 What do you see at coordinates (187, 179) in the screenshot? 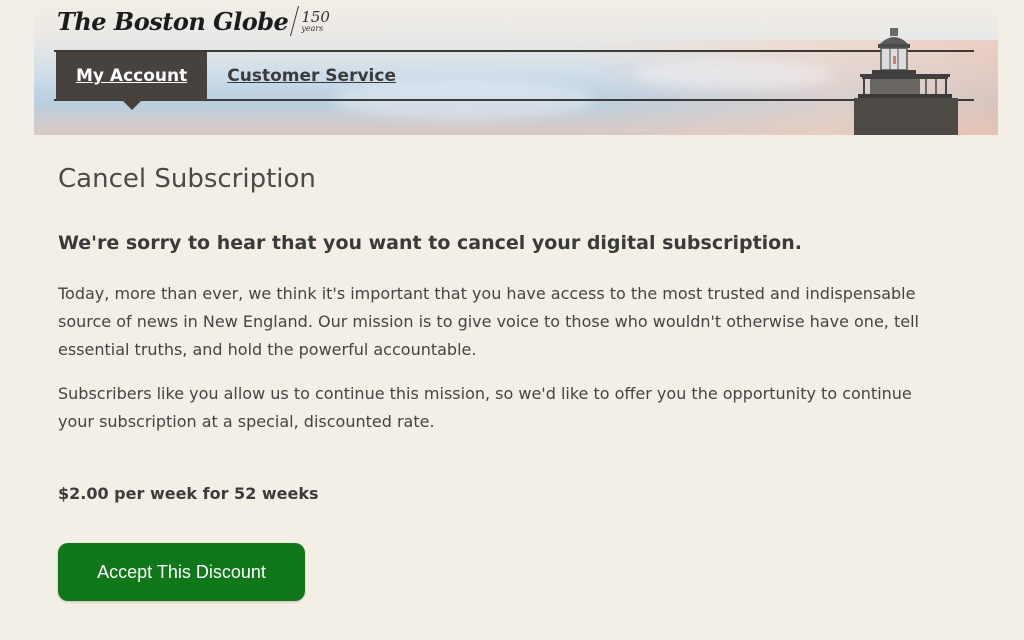
I see `page-title: Cancel Subscription` at bounding box center [187, 179].